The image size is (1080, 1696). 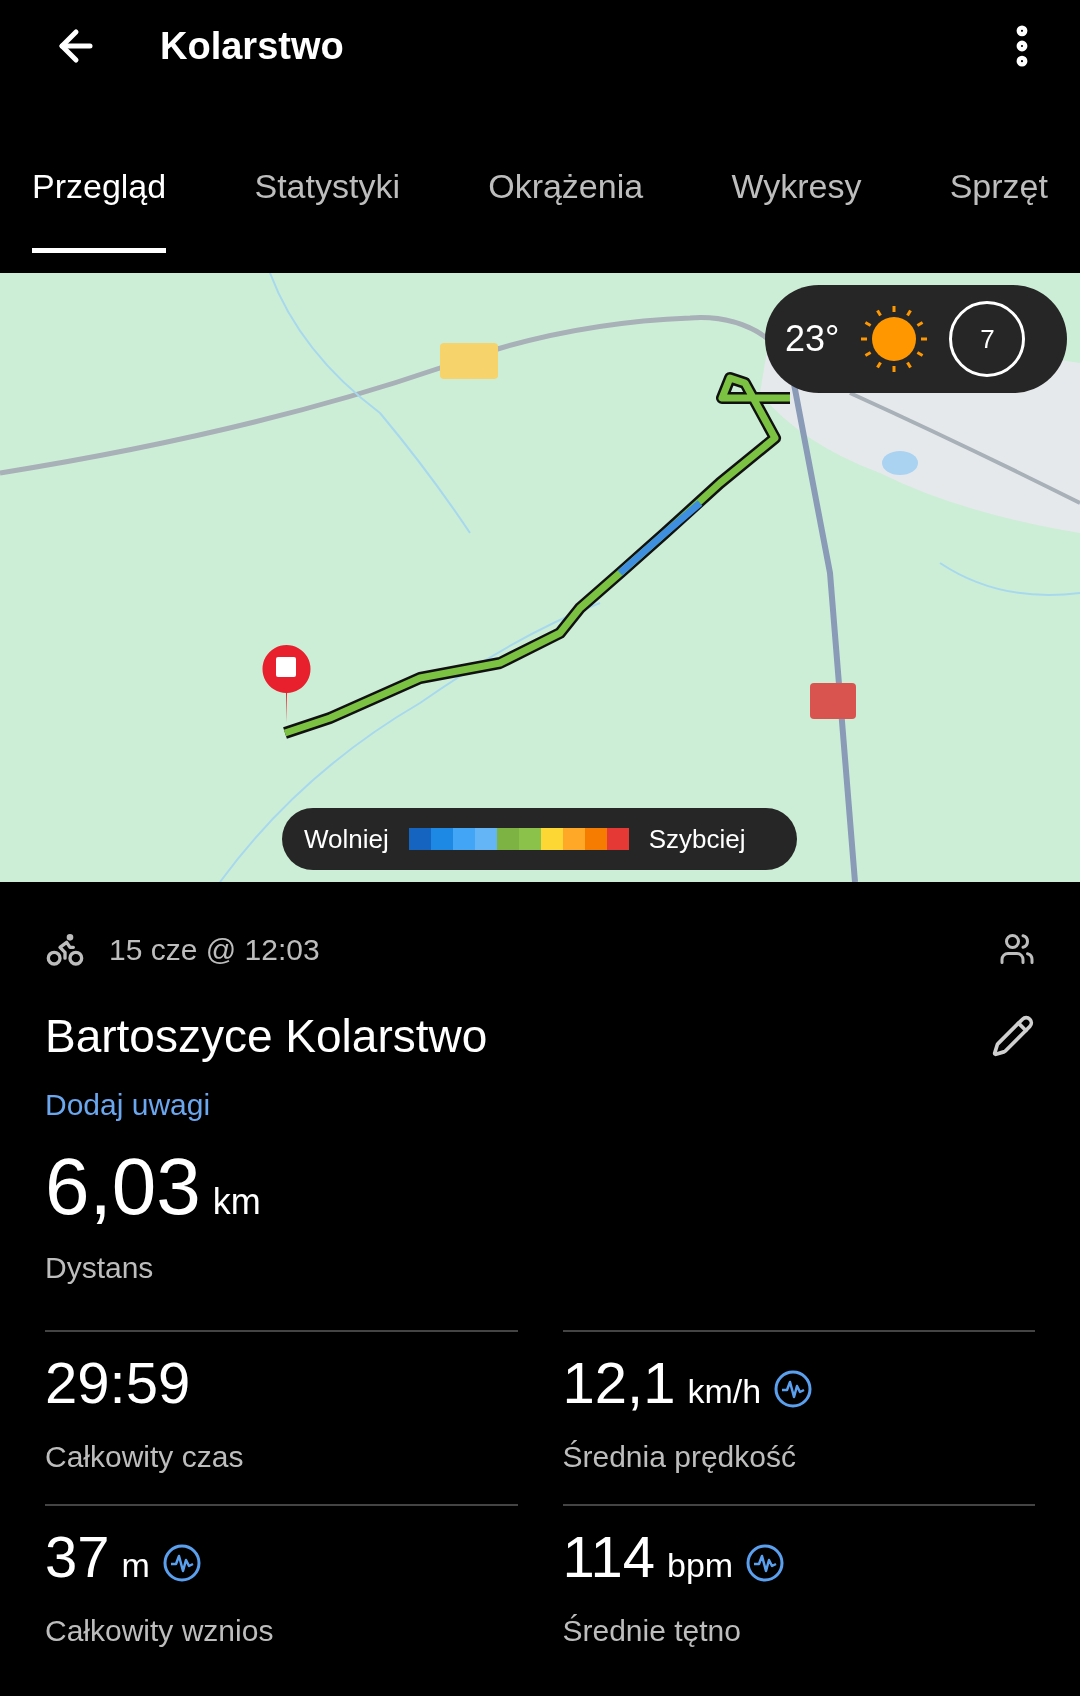 What do you see at coordinates (652, 1631) in the screenshot?
I see `stat-label: Średnie tętno` at bounding box center [652, 1631].